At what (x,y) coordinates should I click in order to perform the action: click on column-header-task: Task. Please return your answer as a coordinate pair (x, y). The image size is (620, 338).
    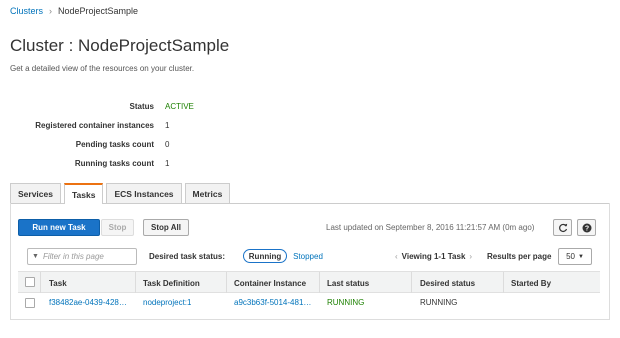
    Looking at the image, I should click on (58, 283).